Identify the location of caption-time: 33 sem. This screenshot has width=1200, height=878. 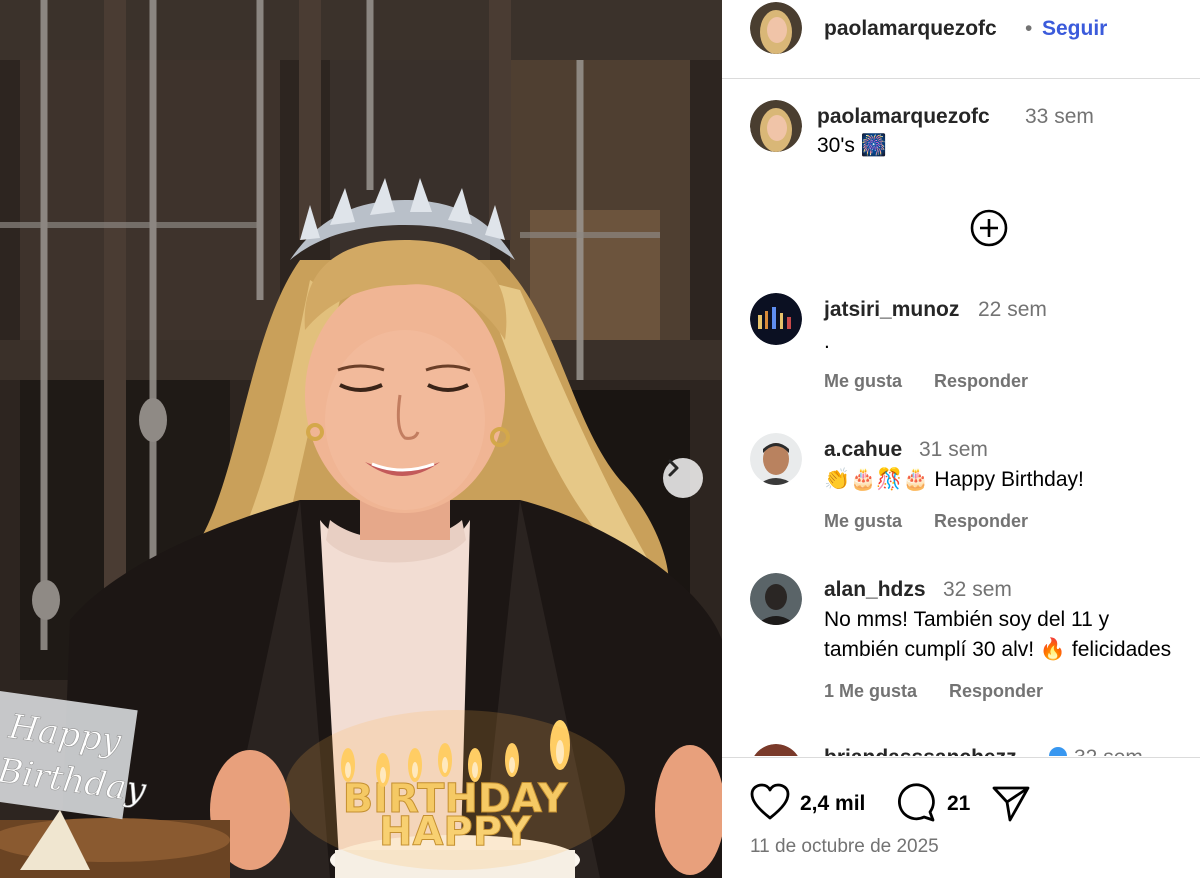
(1059, 117).